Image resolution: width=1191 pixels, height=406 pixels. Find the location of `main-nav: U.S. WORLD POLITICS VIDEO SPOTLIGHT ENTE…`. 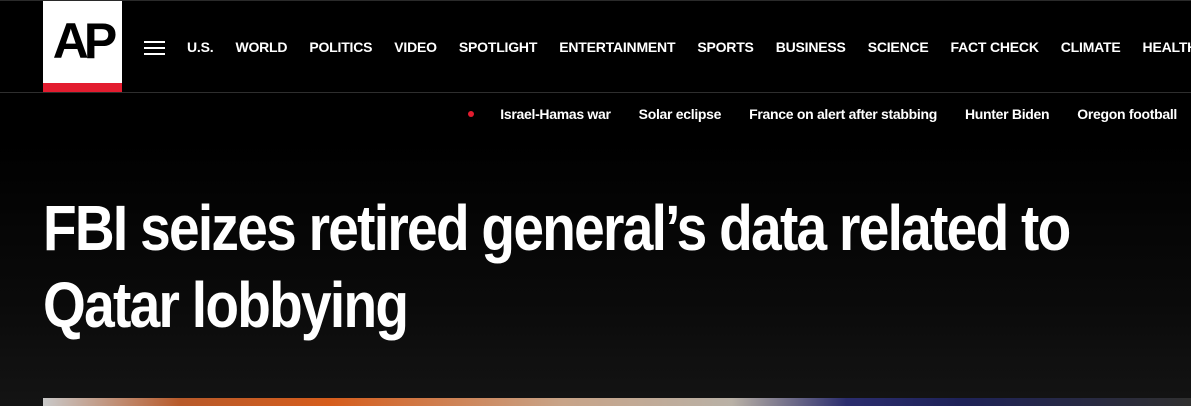

main-nav: U.S. WORLD POLITICS VIDEO SPOTLIGHT ENTE… is located at coordinates (689, 48).